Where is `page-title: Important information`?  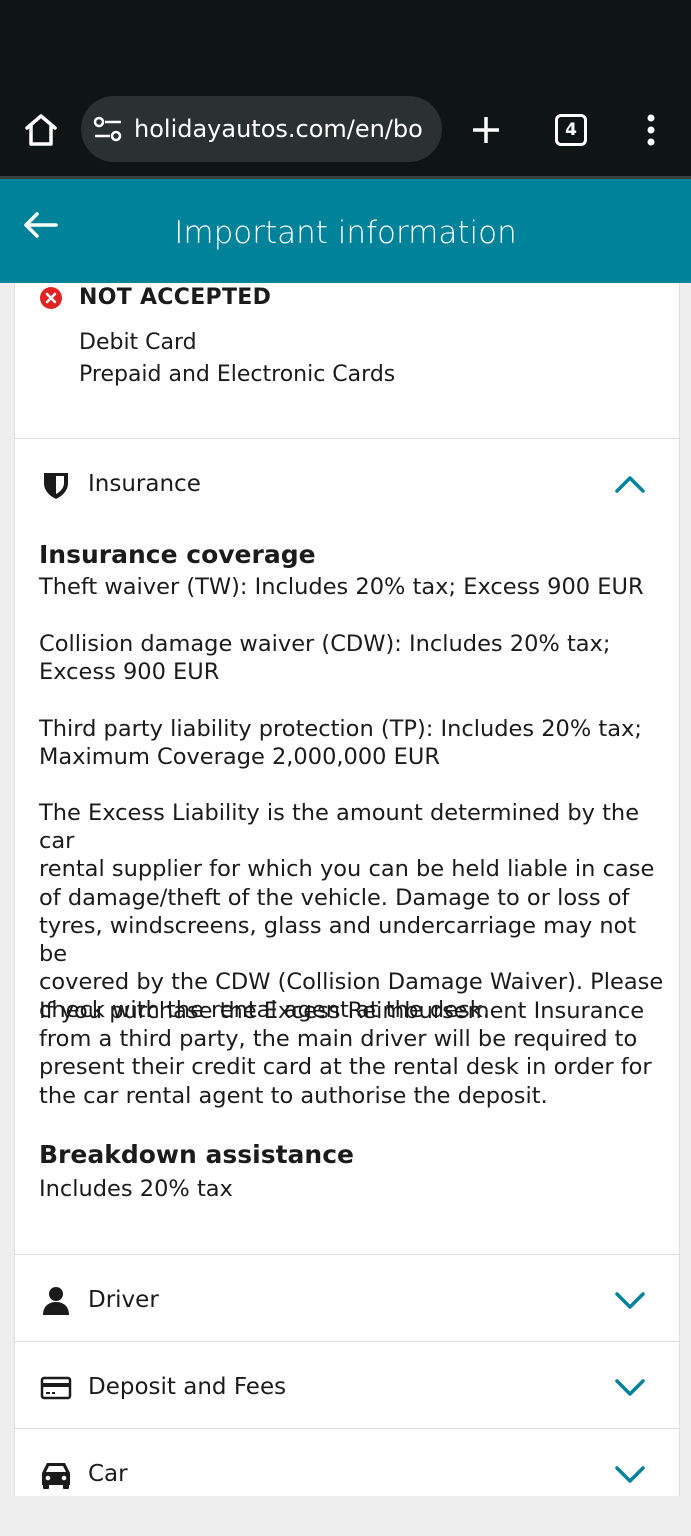 page-title: Important information is located at coordinates (345, 233).